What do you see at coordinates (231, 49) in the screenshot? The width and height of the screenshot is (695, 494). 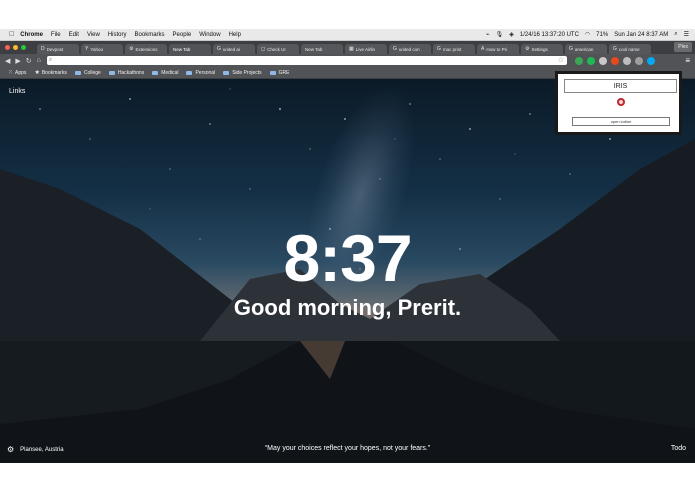 I see `tab-label: united ai` at bounding box center [231, 49].